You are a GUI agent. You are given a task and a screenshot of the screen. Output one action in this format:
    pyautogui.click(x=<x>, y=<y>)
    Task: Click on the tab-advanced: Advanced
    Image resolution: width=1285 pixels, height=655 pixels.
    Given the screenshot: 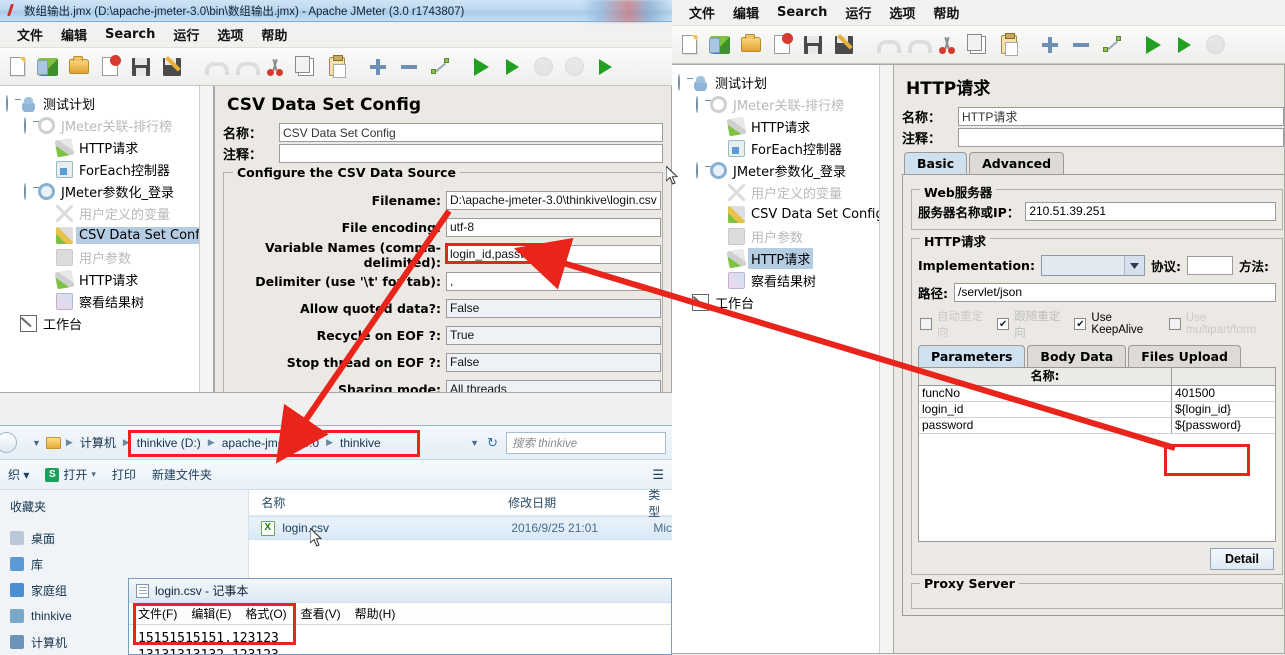 What is the action you would take?
    pyautogui.click(x=1017, y=163)
    